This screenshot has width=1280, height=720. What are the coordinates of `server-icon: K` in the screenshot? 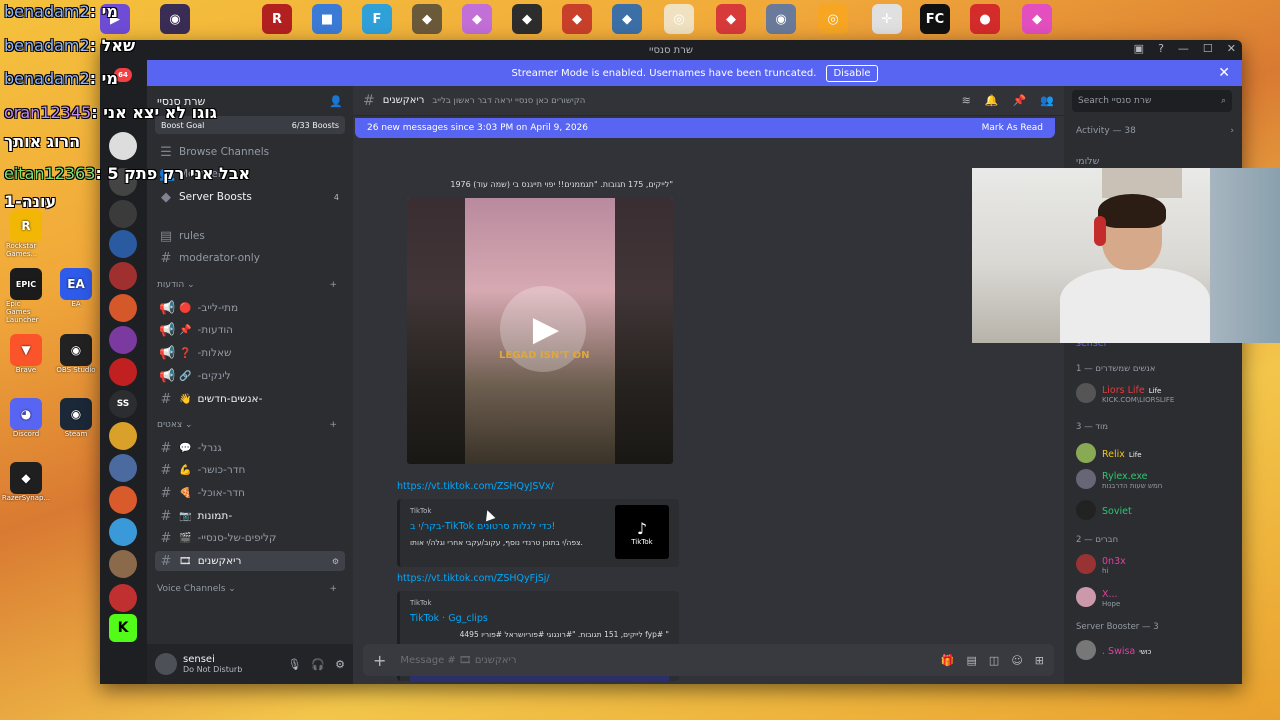 It's located at (123, 628).